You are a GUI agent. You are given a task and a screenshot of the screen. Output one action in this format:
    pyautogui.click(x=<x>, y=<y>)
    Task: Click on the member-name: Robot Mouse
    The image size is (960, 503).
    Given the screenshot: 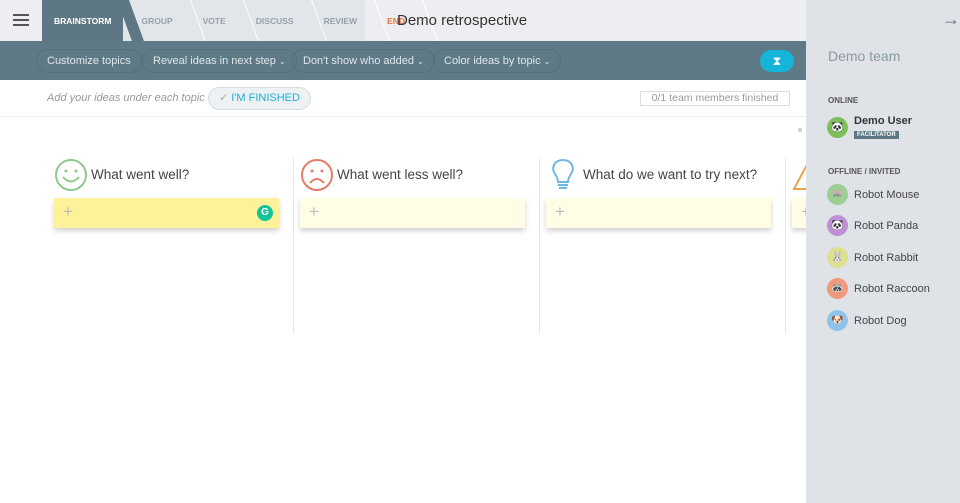 What is the action you would take?
    pyautogui.click(x=887, y=194)
    